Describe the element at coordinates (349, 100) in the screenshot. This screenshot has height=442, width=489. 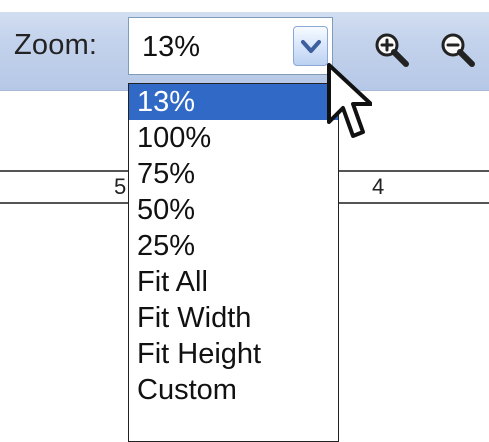
I see `mouse-cursor-icon` at that location.